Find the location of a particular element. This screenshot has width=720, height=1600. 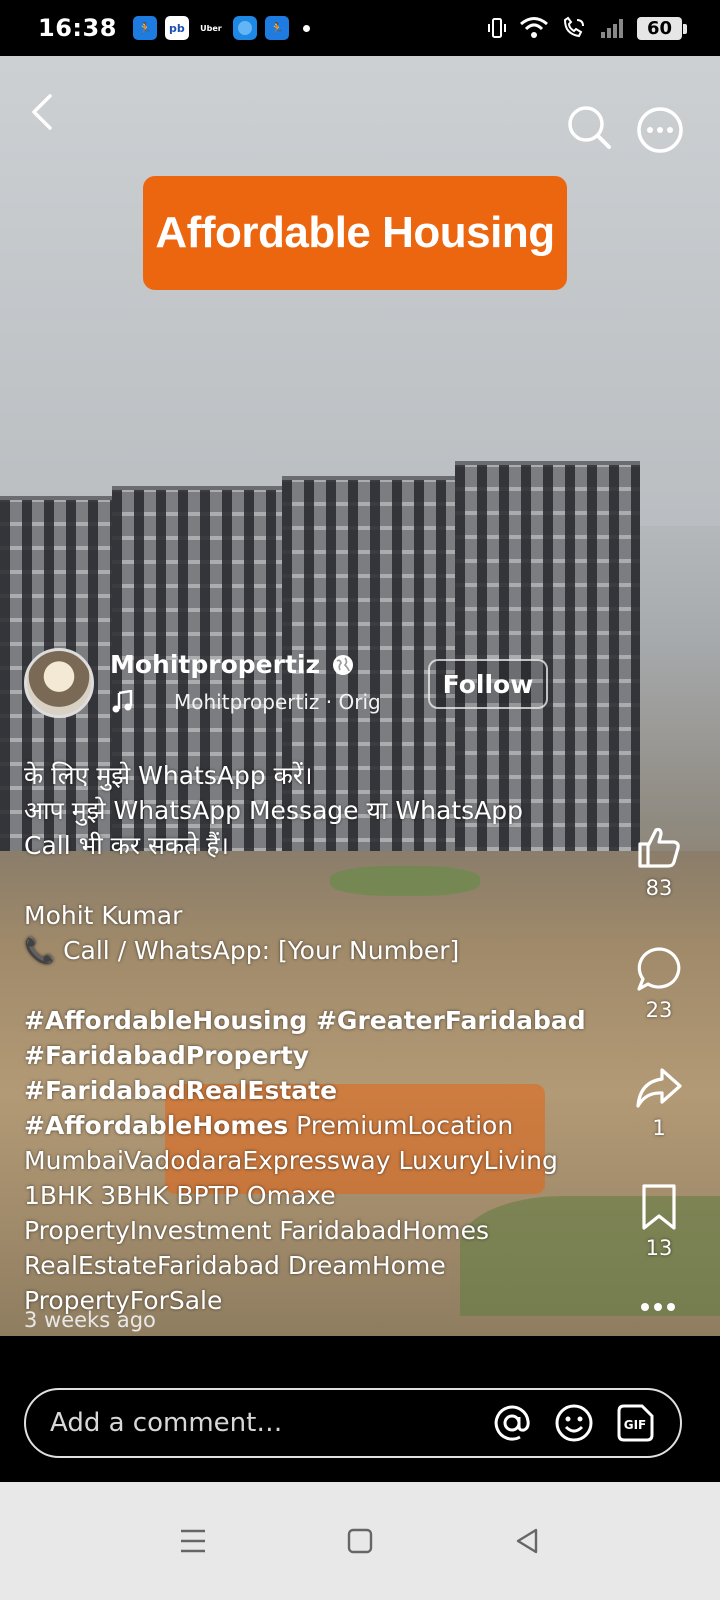

nav-back-icon is located at coordinates (527, 1541).